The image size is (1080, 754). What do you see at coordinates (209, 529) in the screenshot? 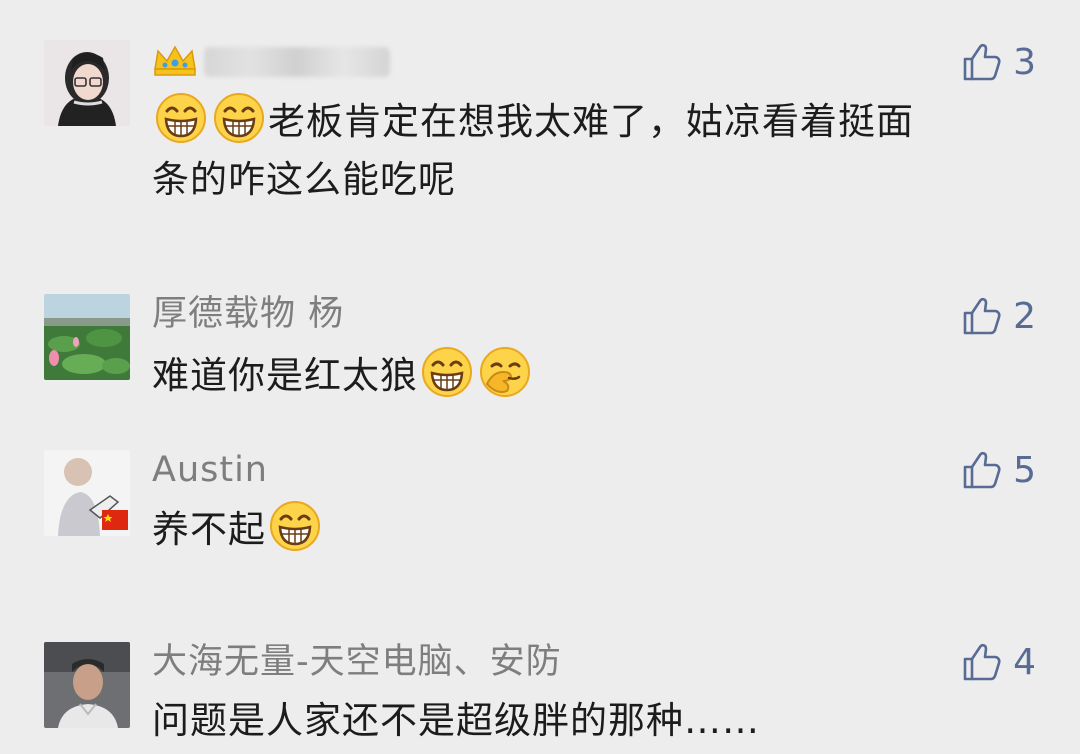
I see `comment-text-body: 养不起` at bounding box center [209, 529].